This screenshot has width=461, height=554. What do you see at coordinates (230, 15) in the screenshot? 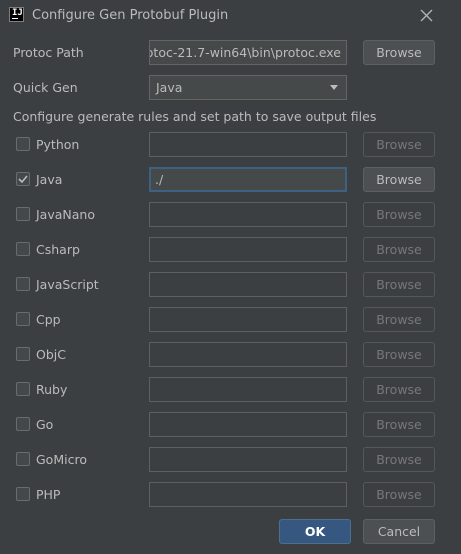
I see `title-bar: IJ Configure Gen Protobuf Plugin` at bounding box center [230, 15].